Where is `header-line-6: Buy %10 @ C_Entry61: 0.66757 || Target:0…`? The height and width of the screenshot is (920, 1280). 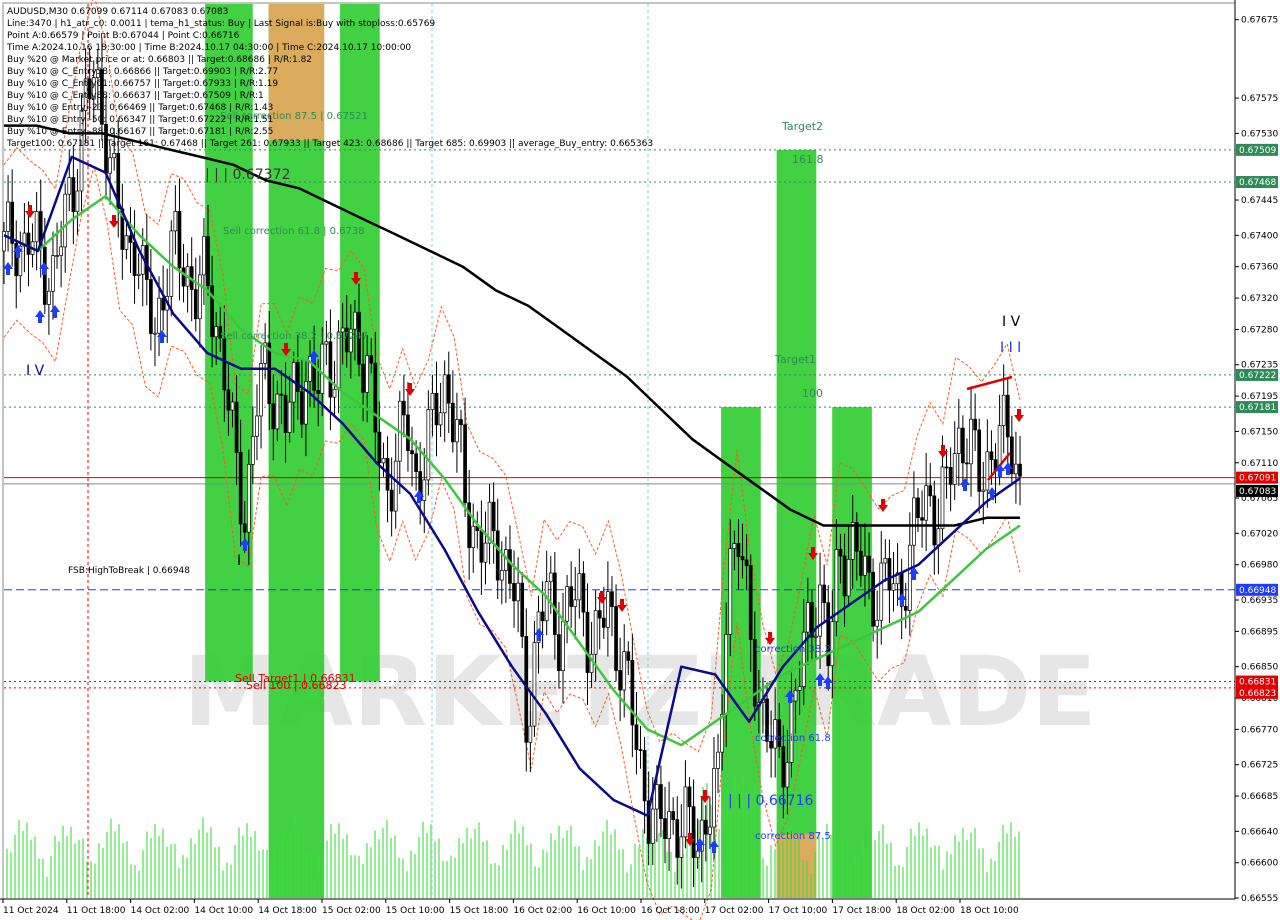
header-line-6: Buy %10 @ C_Entry61: 0.66757 || Target:0… is located at coordinates (142, 84).